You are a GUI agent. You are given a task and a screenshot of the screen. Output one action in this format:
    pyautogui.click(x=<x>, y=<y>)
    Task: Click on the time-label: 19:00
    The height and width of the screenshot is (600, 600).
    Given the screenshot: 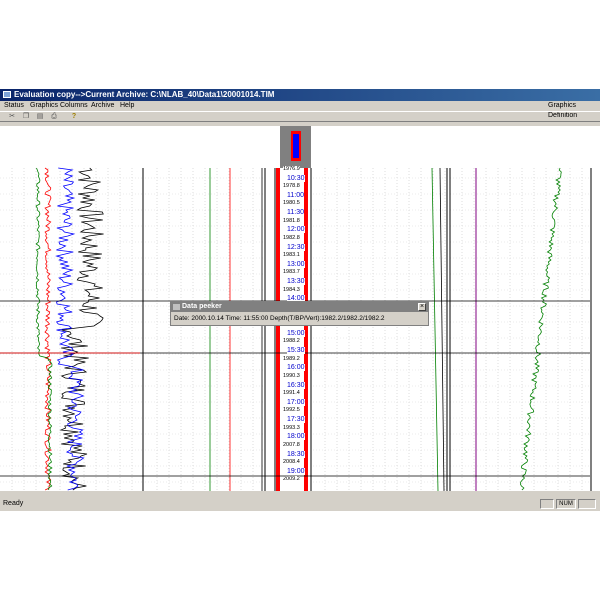 What is the action you would take?
    pyautogui.click(x=296, y=471)
    